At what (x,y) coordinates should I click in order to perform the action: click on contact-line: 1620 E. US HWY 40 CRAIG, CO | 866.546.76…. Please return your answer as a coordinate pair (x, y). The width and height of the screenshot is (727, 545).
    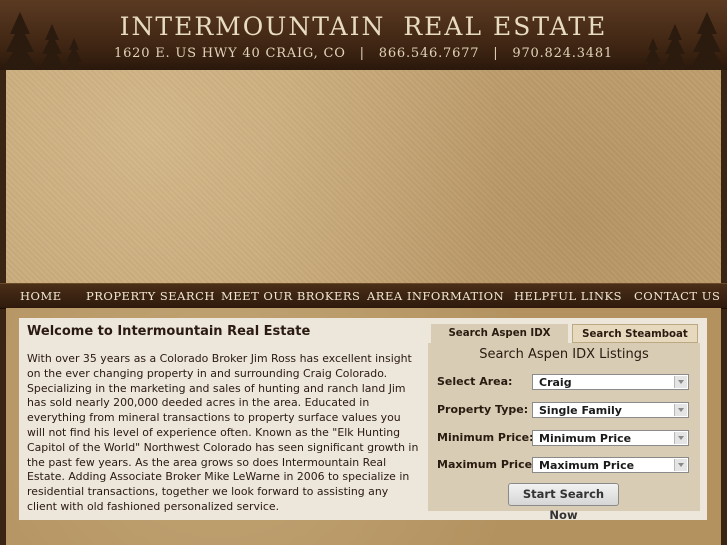
    Looking at the image, I should click on (363, 53).